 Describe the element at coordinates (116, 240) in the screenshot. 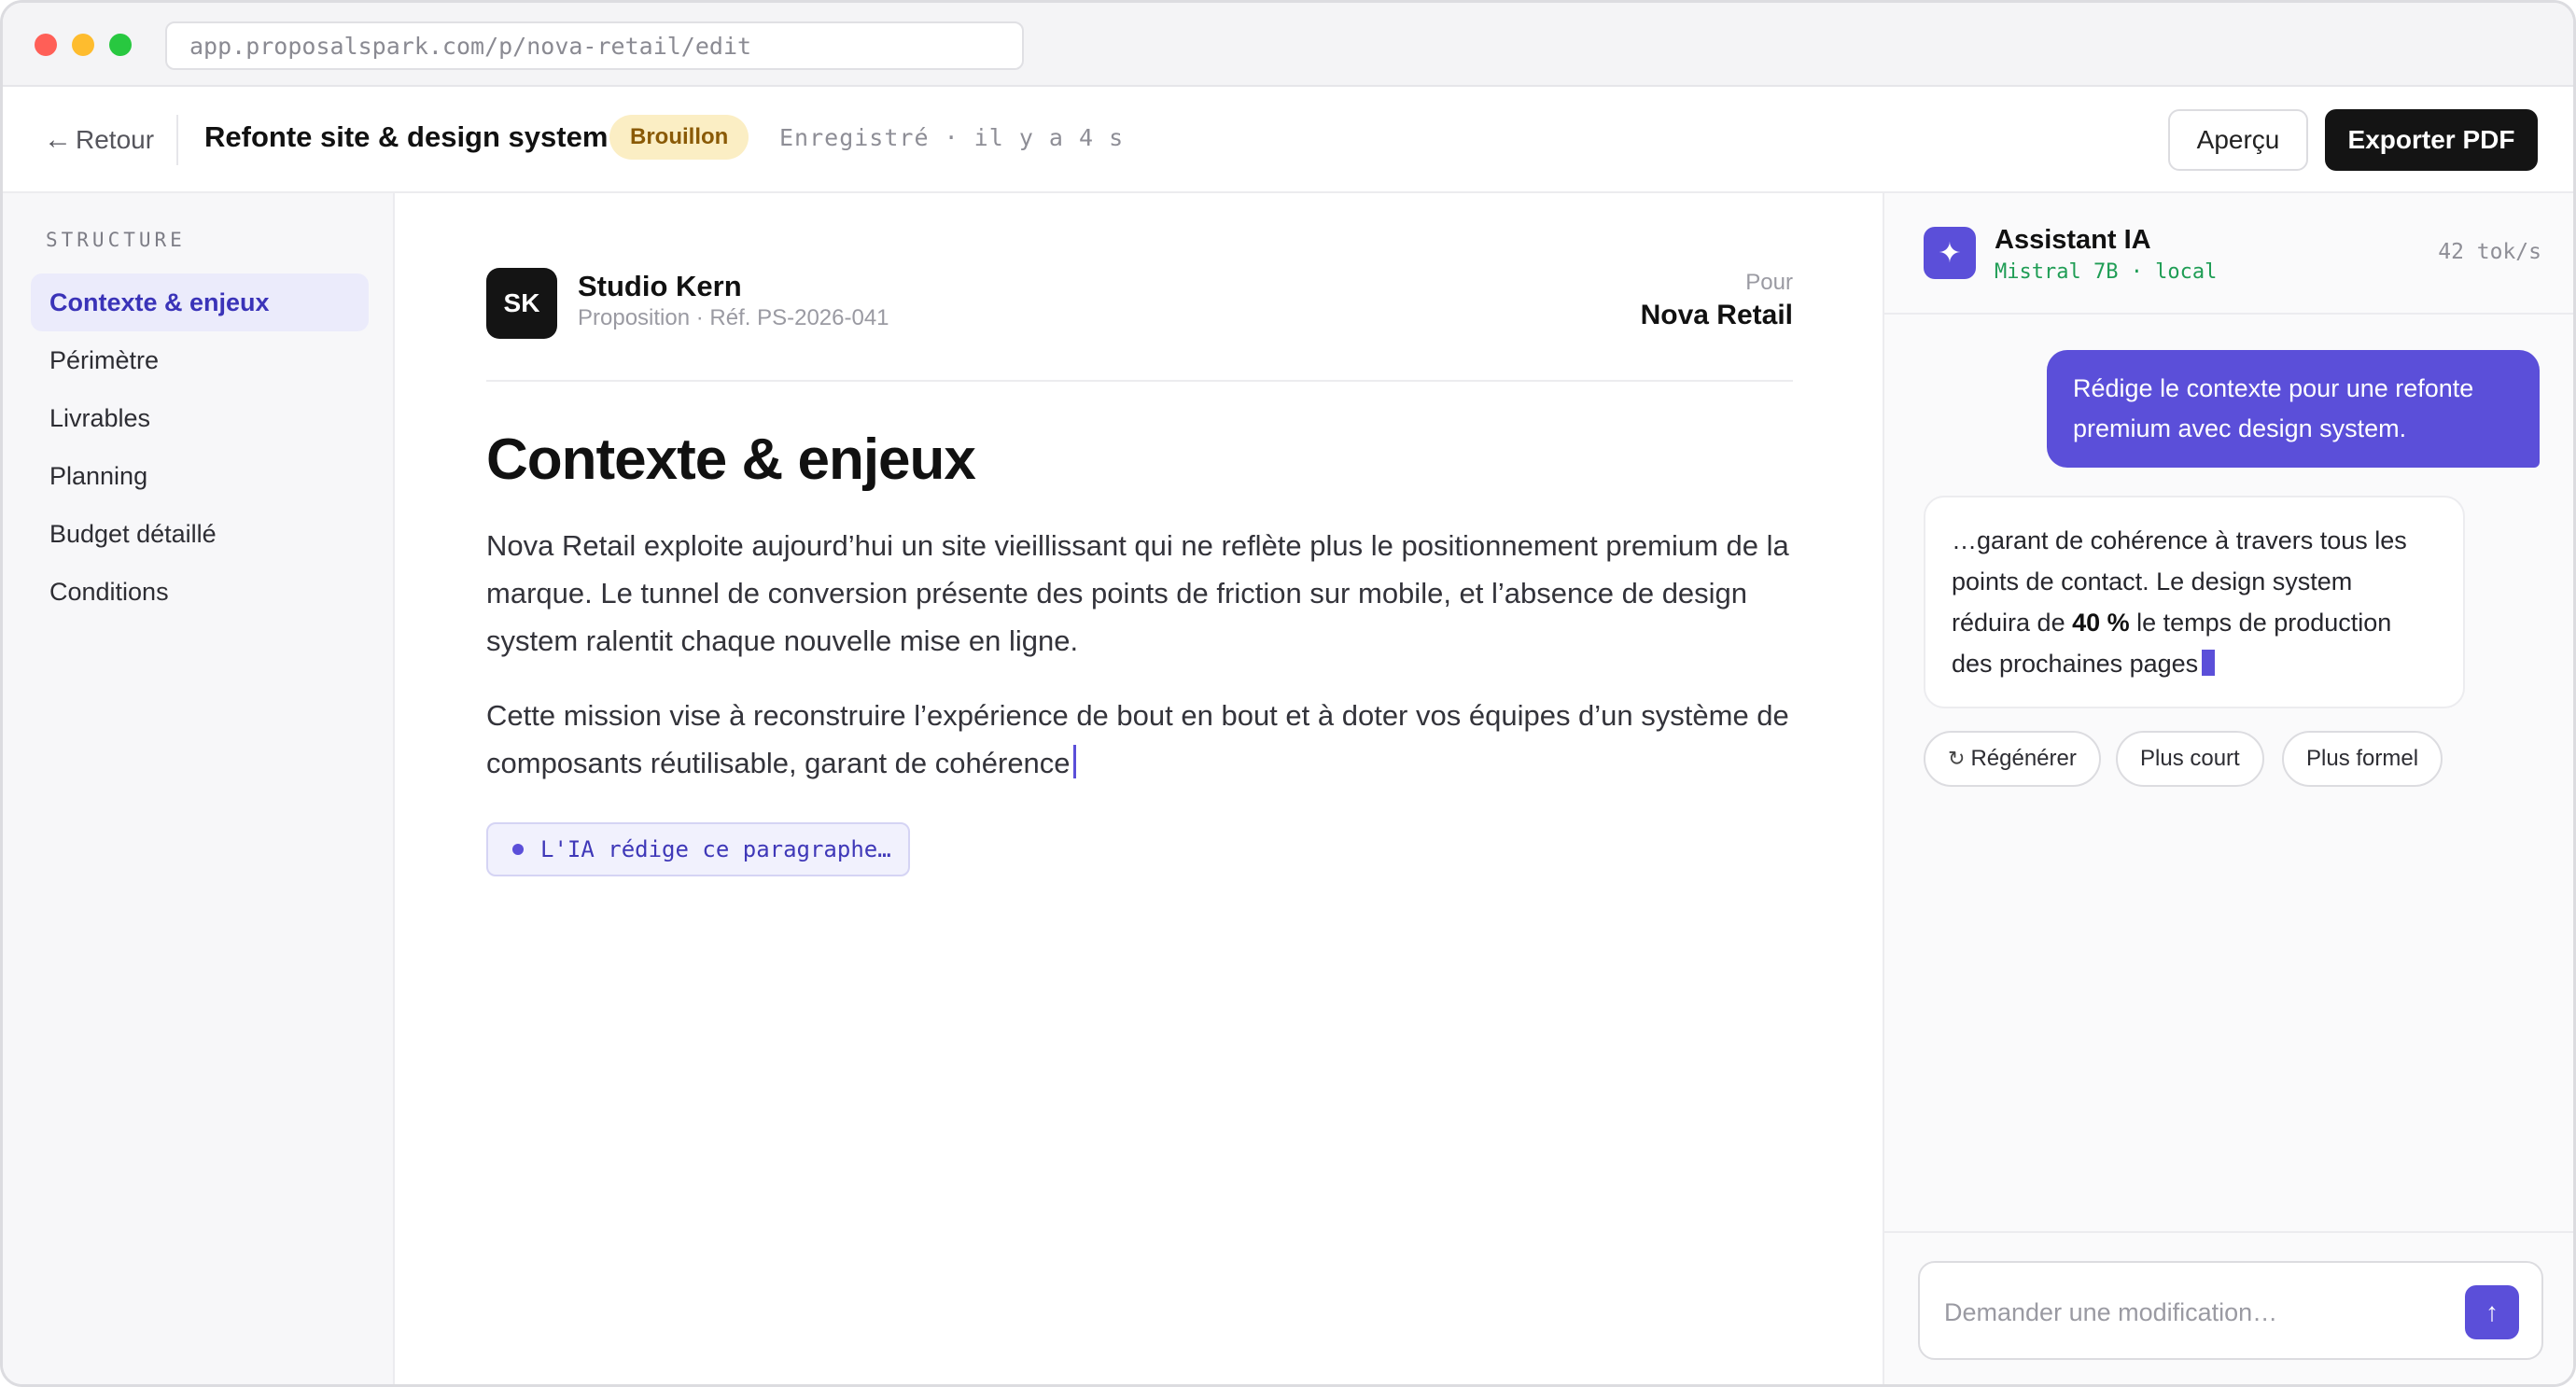

I see `sidebar-heading: STRUCTURE` at that location.